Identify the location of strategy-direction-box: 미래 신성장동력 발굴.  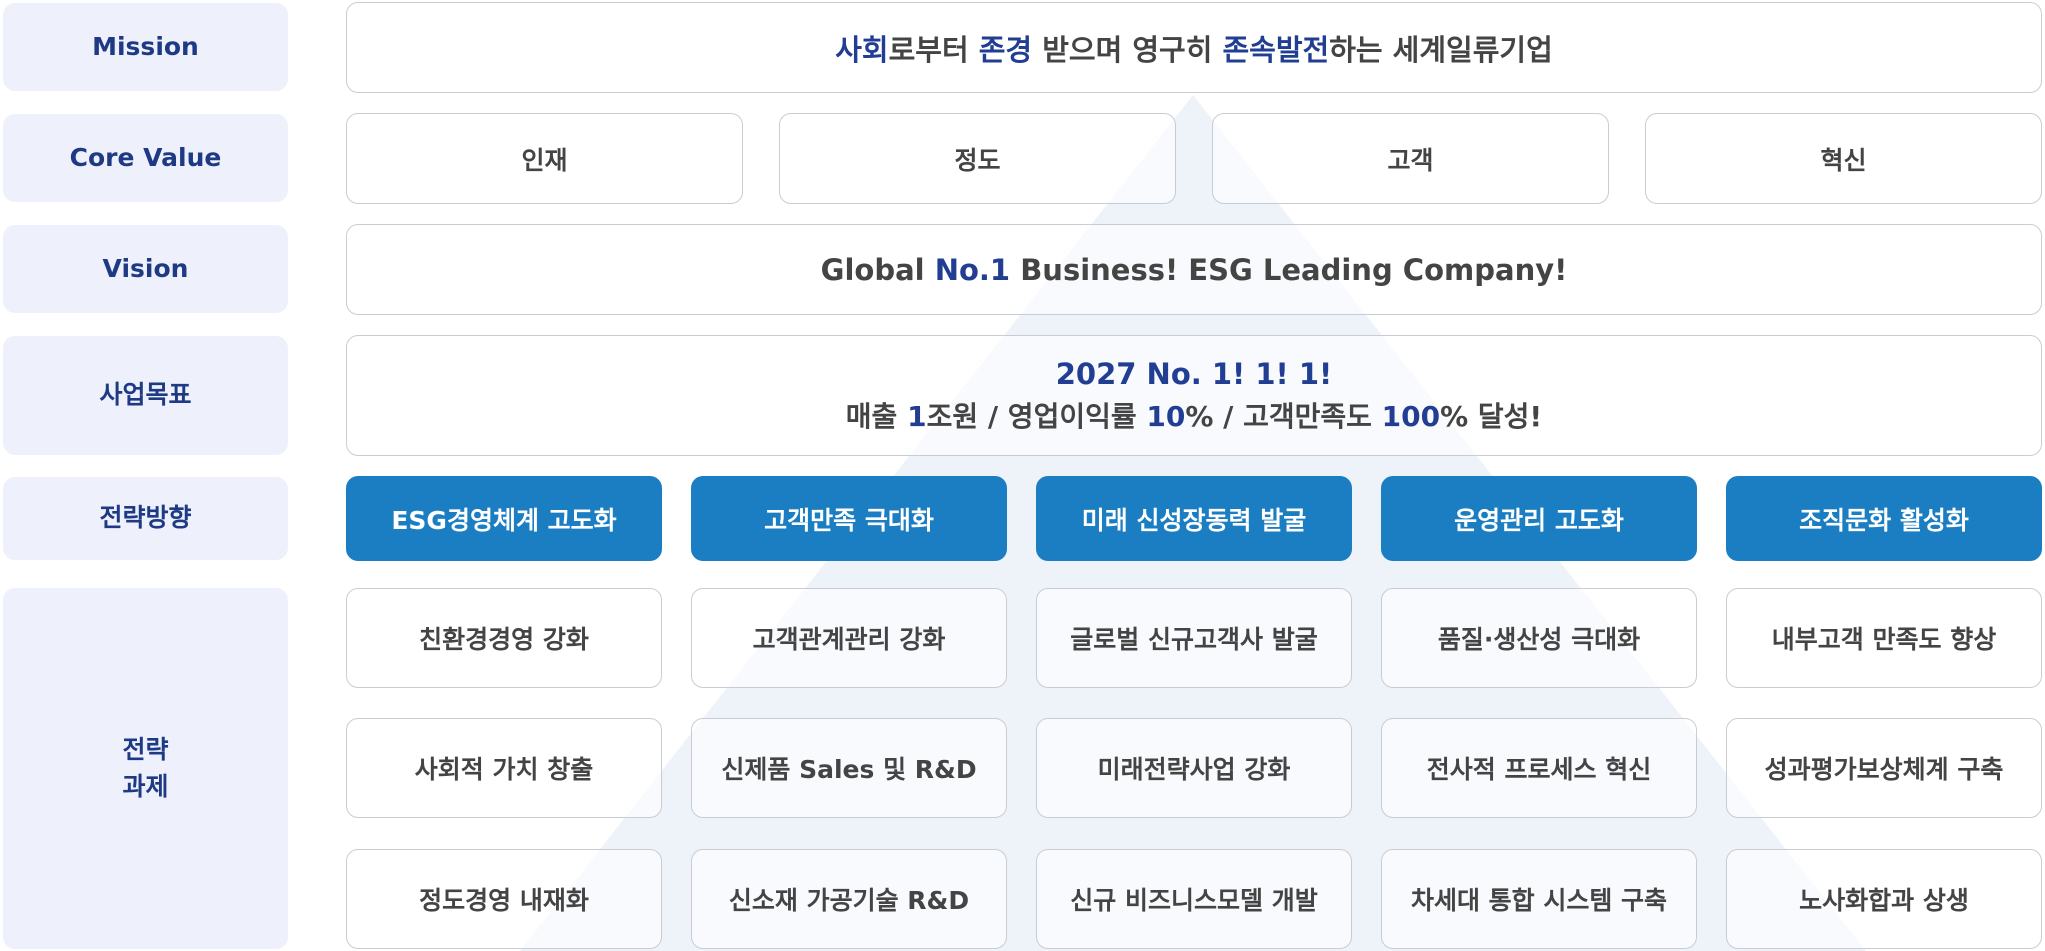
(1194, 518).